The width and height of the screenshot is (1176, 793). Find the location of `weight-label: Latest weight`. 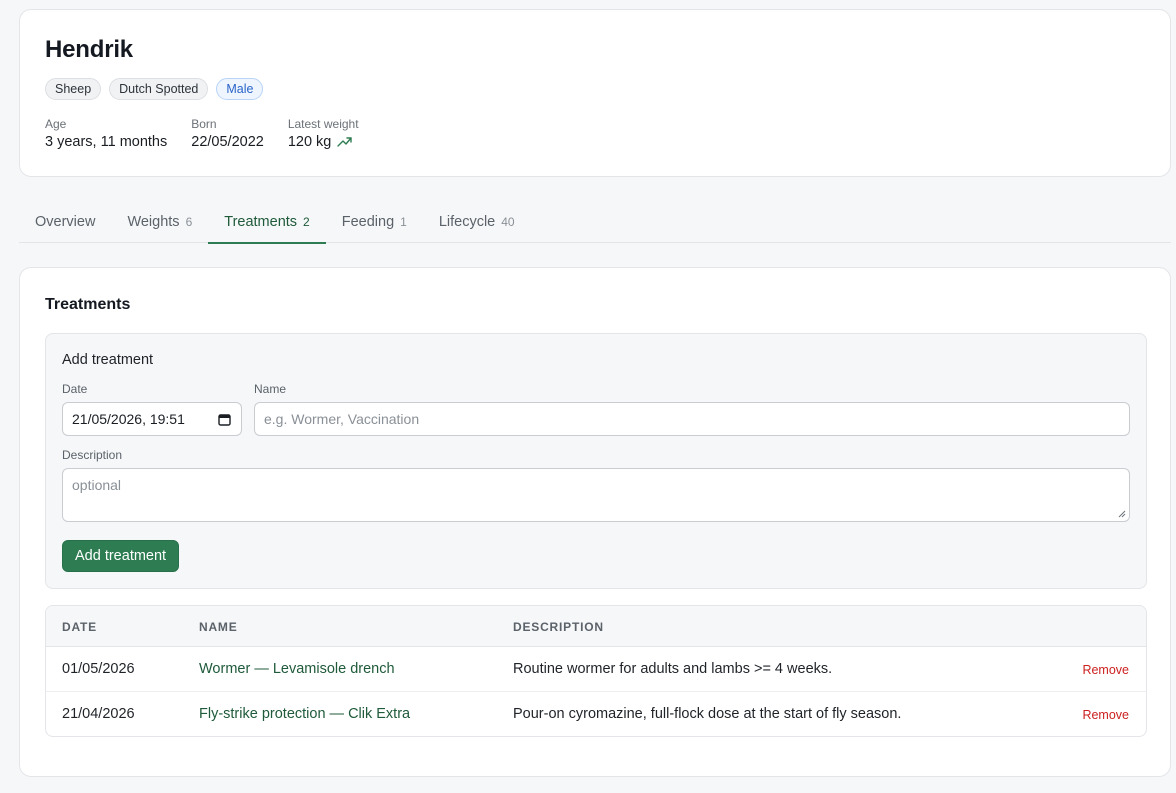

weight-label: Latest weight is located at coordinates (323, 124).